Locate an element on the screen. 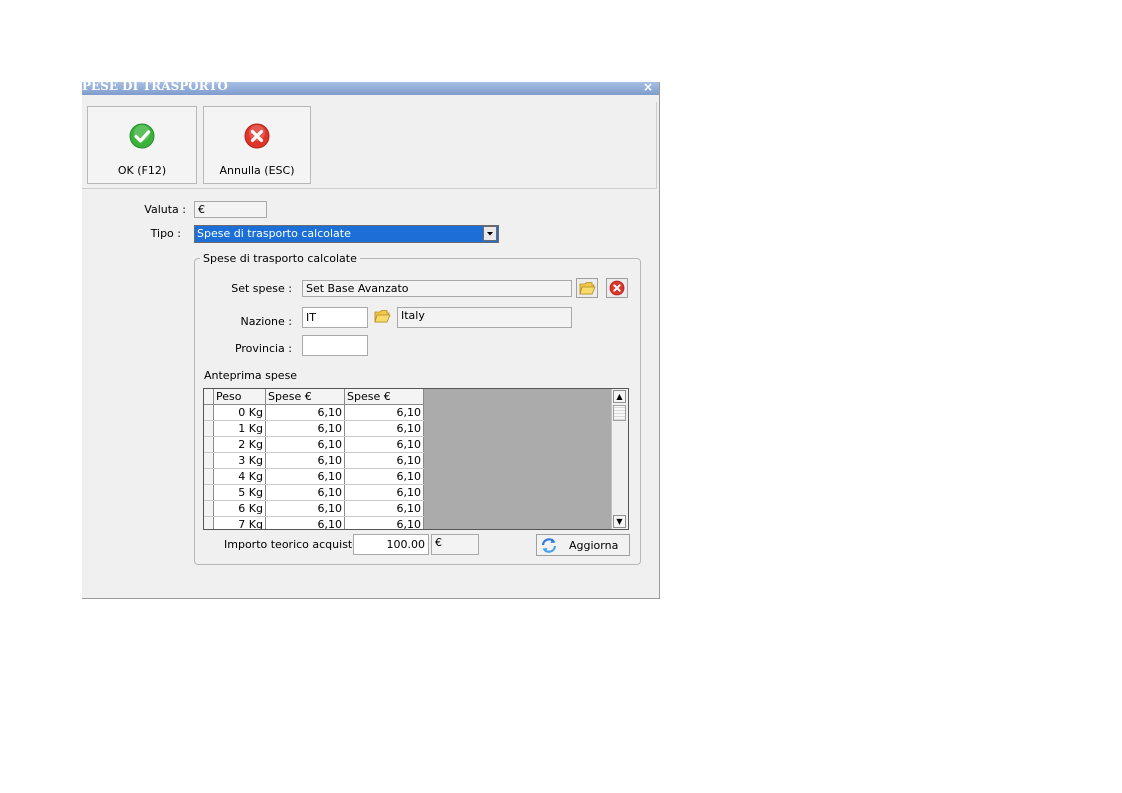 This screenshot has height=793, width=1122. cancel-button-label: Annulla (ESC) is located at coordinates (257, 170).